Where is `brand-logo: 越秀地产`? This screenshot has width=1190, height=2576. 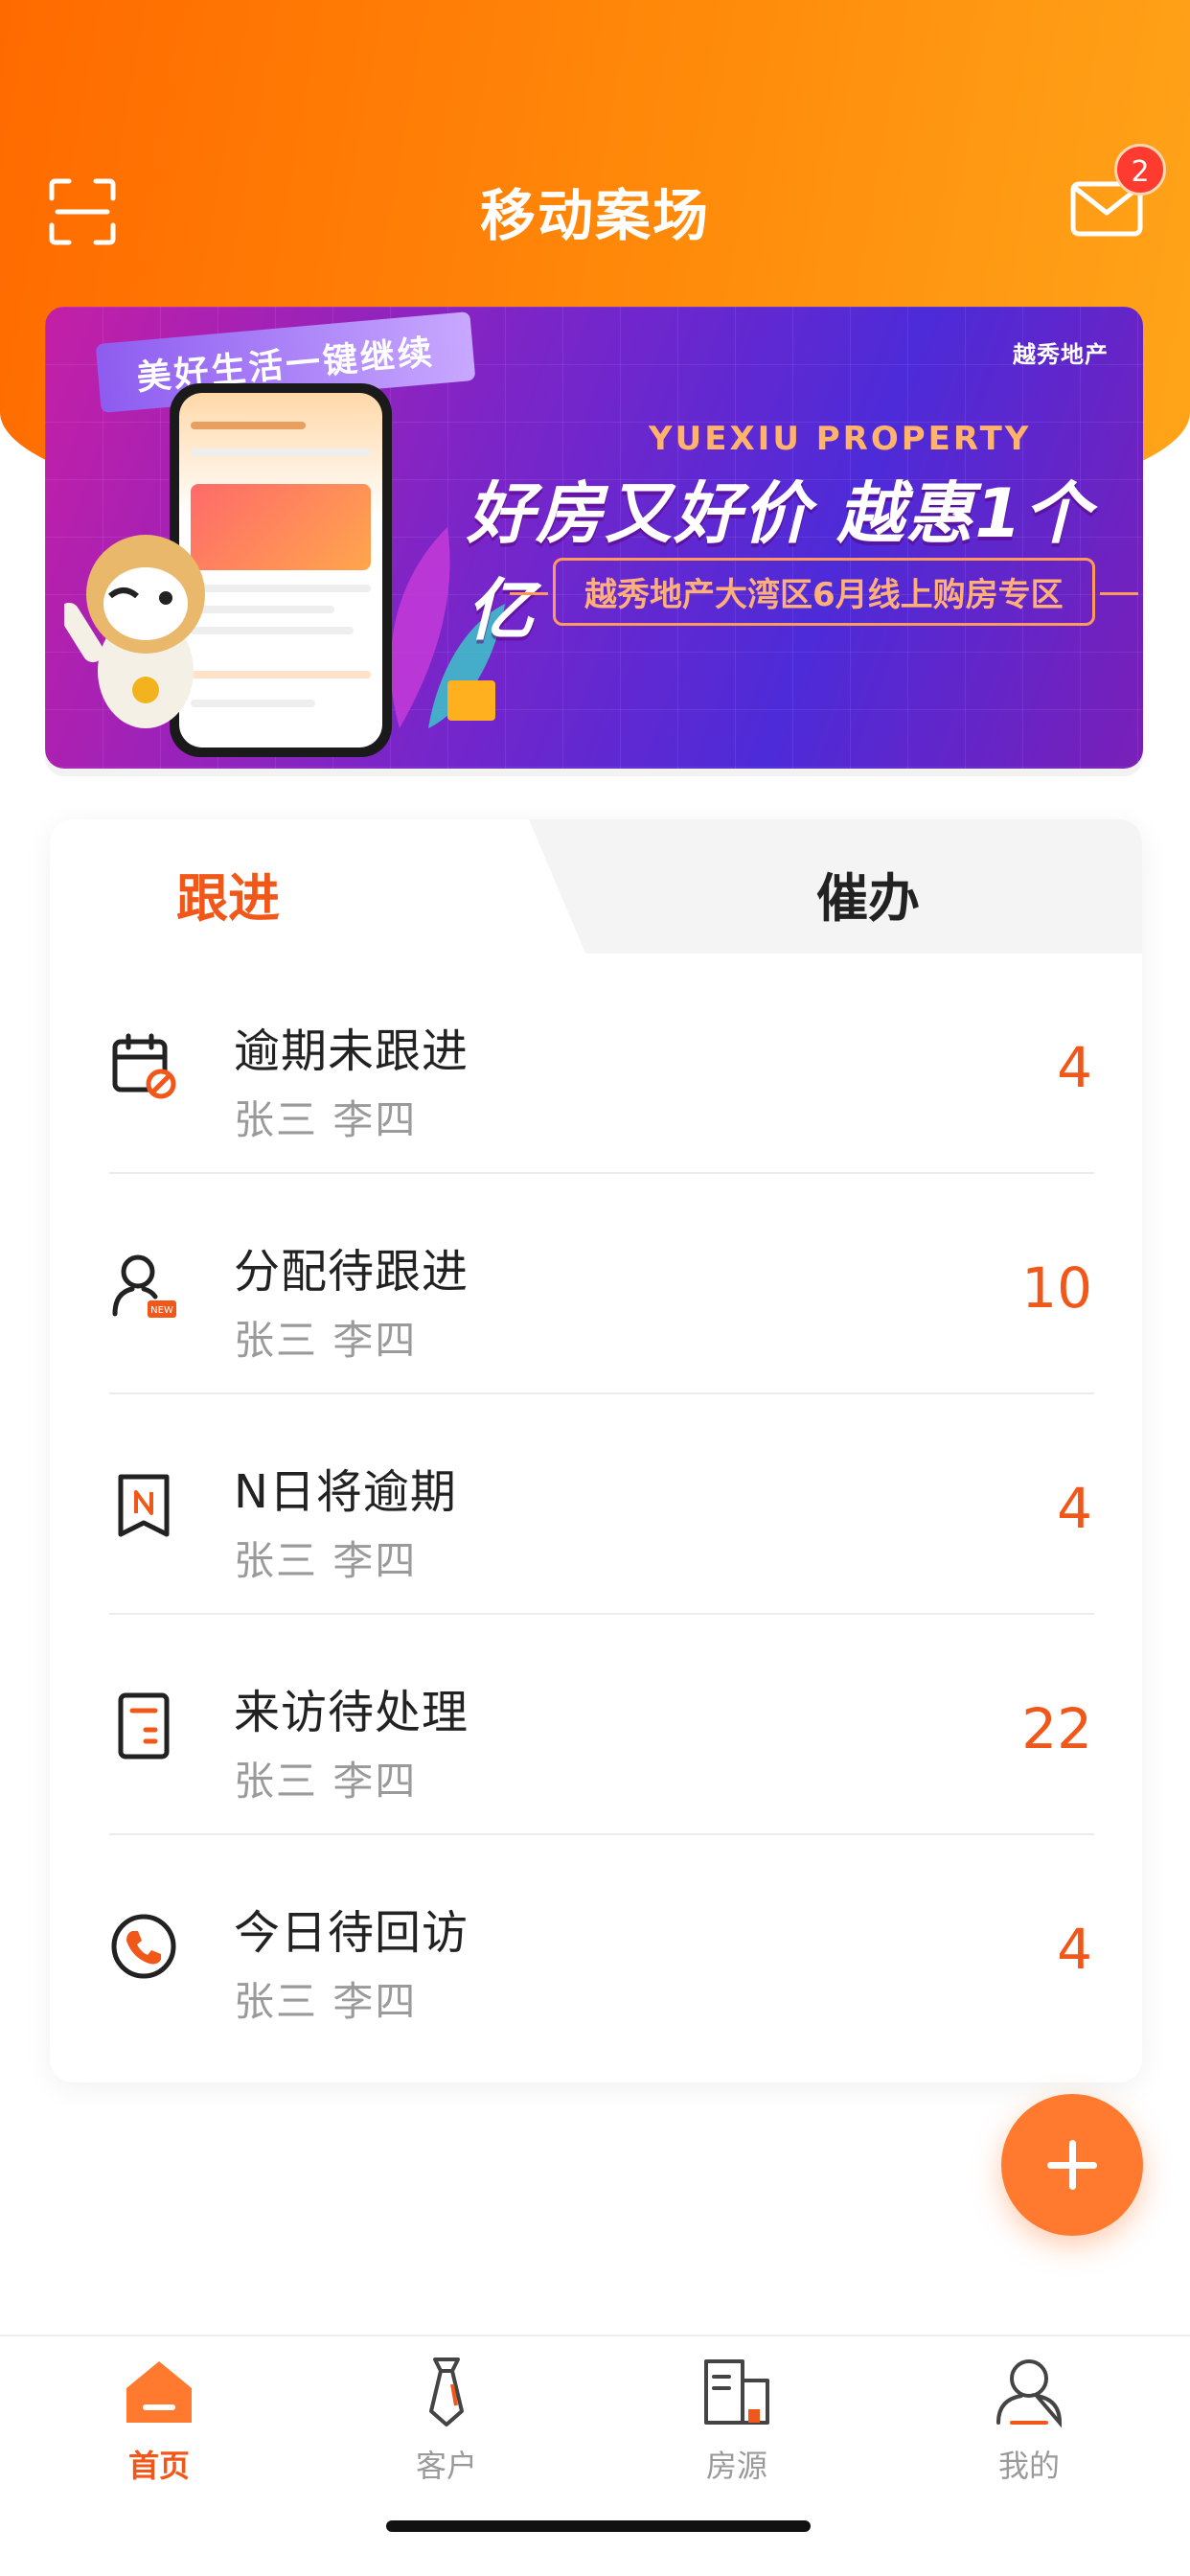
brand-logo: 越秀地产 is located at coordinates (1061, 354).